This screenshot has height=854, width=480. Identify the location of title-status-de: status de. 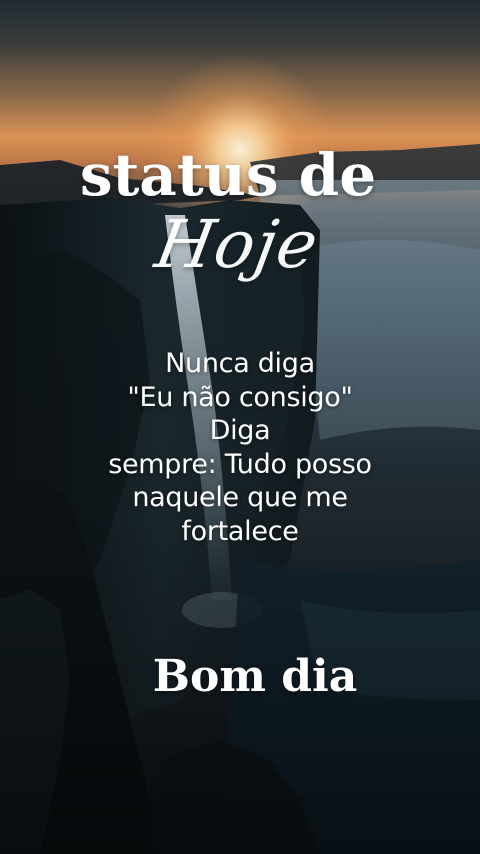
(228, 175).